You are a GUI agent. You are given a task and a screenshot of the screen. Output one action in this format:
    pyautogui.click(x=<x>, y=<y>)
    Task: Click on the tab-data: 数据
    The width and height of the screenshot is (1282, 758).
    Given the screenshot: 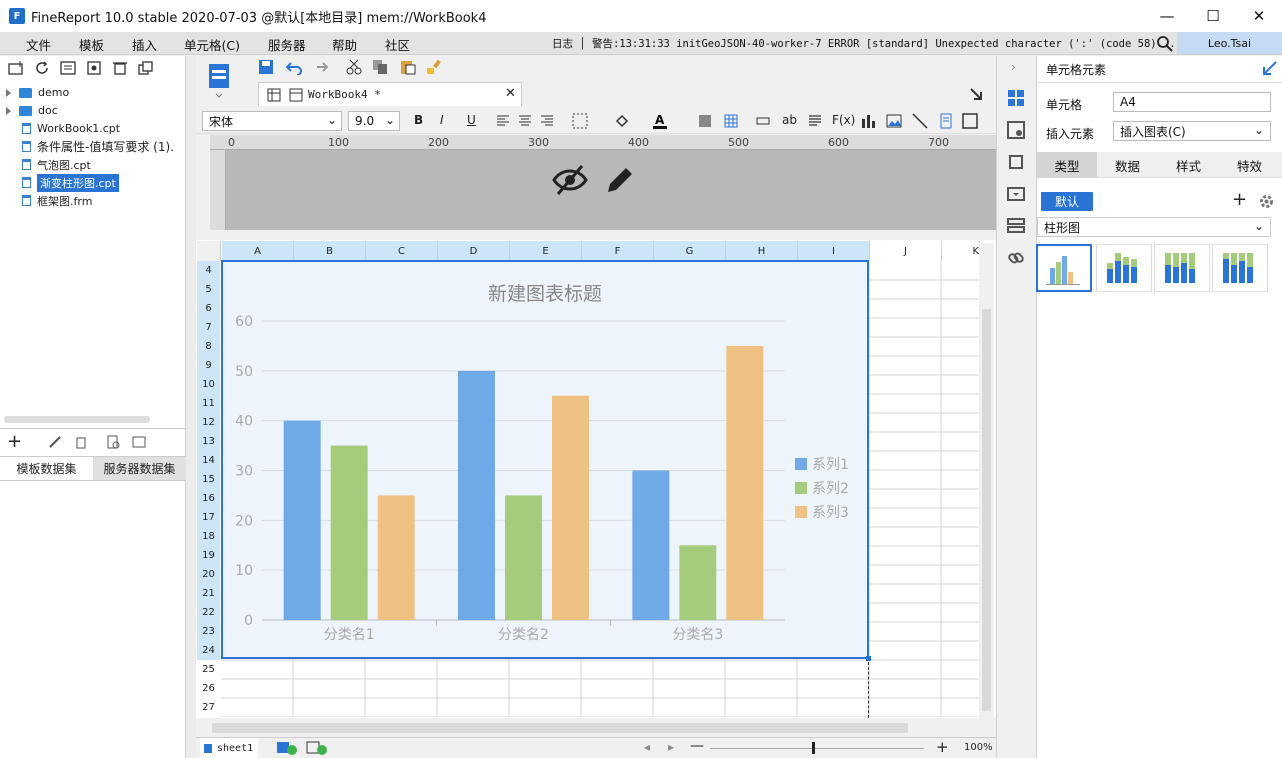 What is the action you would take?
    pyautogui.click(x=1127, y=165)
    